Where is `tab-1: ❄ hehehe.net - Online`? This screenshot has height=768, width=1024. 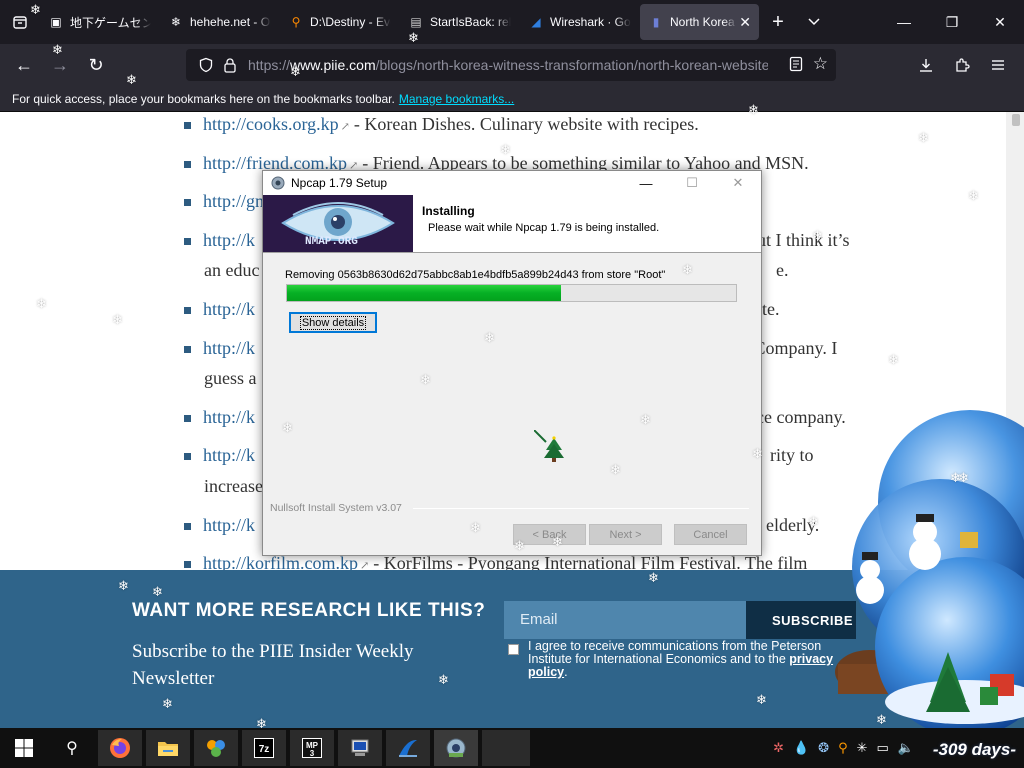
tab-1: ❄ hehehe.net - Online is located at coordinates (219, 22).